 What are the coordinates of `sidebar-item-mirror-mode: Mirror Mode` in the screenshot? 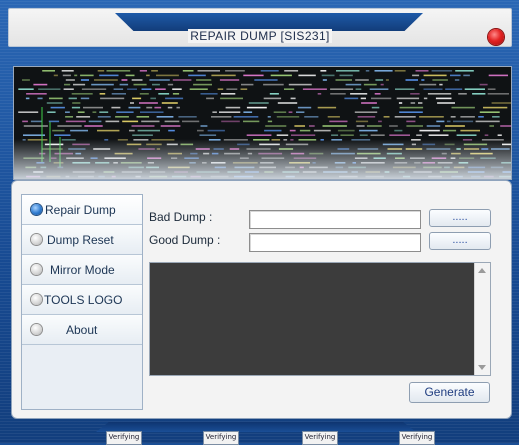 It's located at (82, 270).